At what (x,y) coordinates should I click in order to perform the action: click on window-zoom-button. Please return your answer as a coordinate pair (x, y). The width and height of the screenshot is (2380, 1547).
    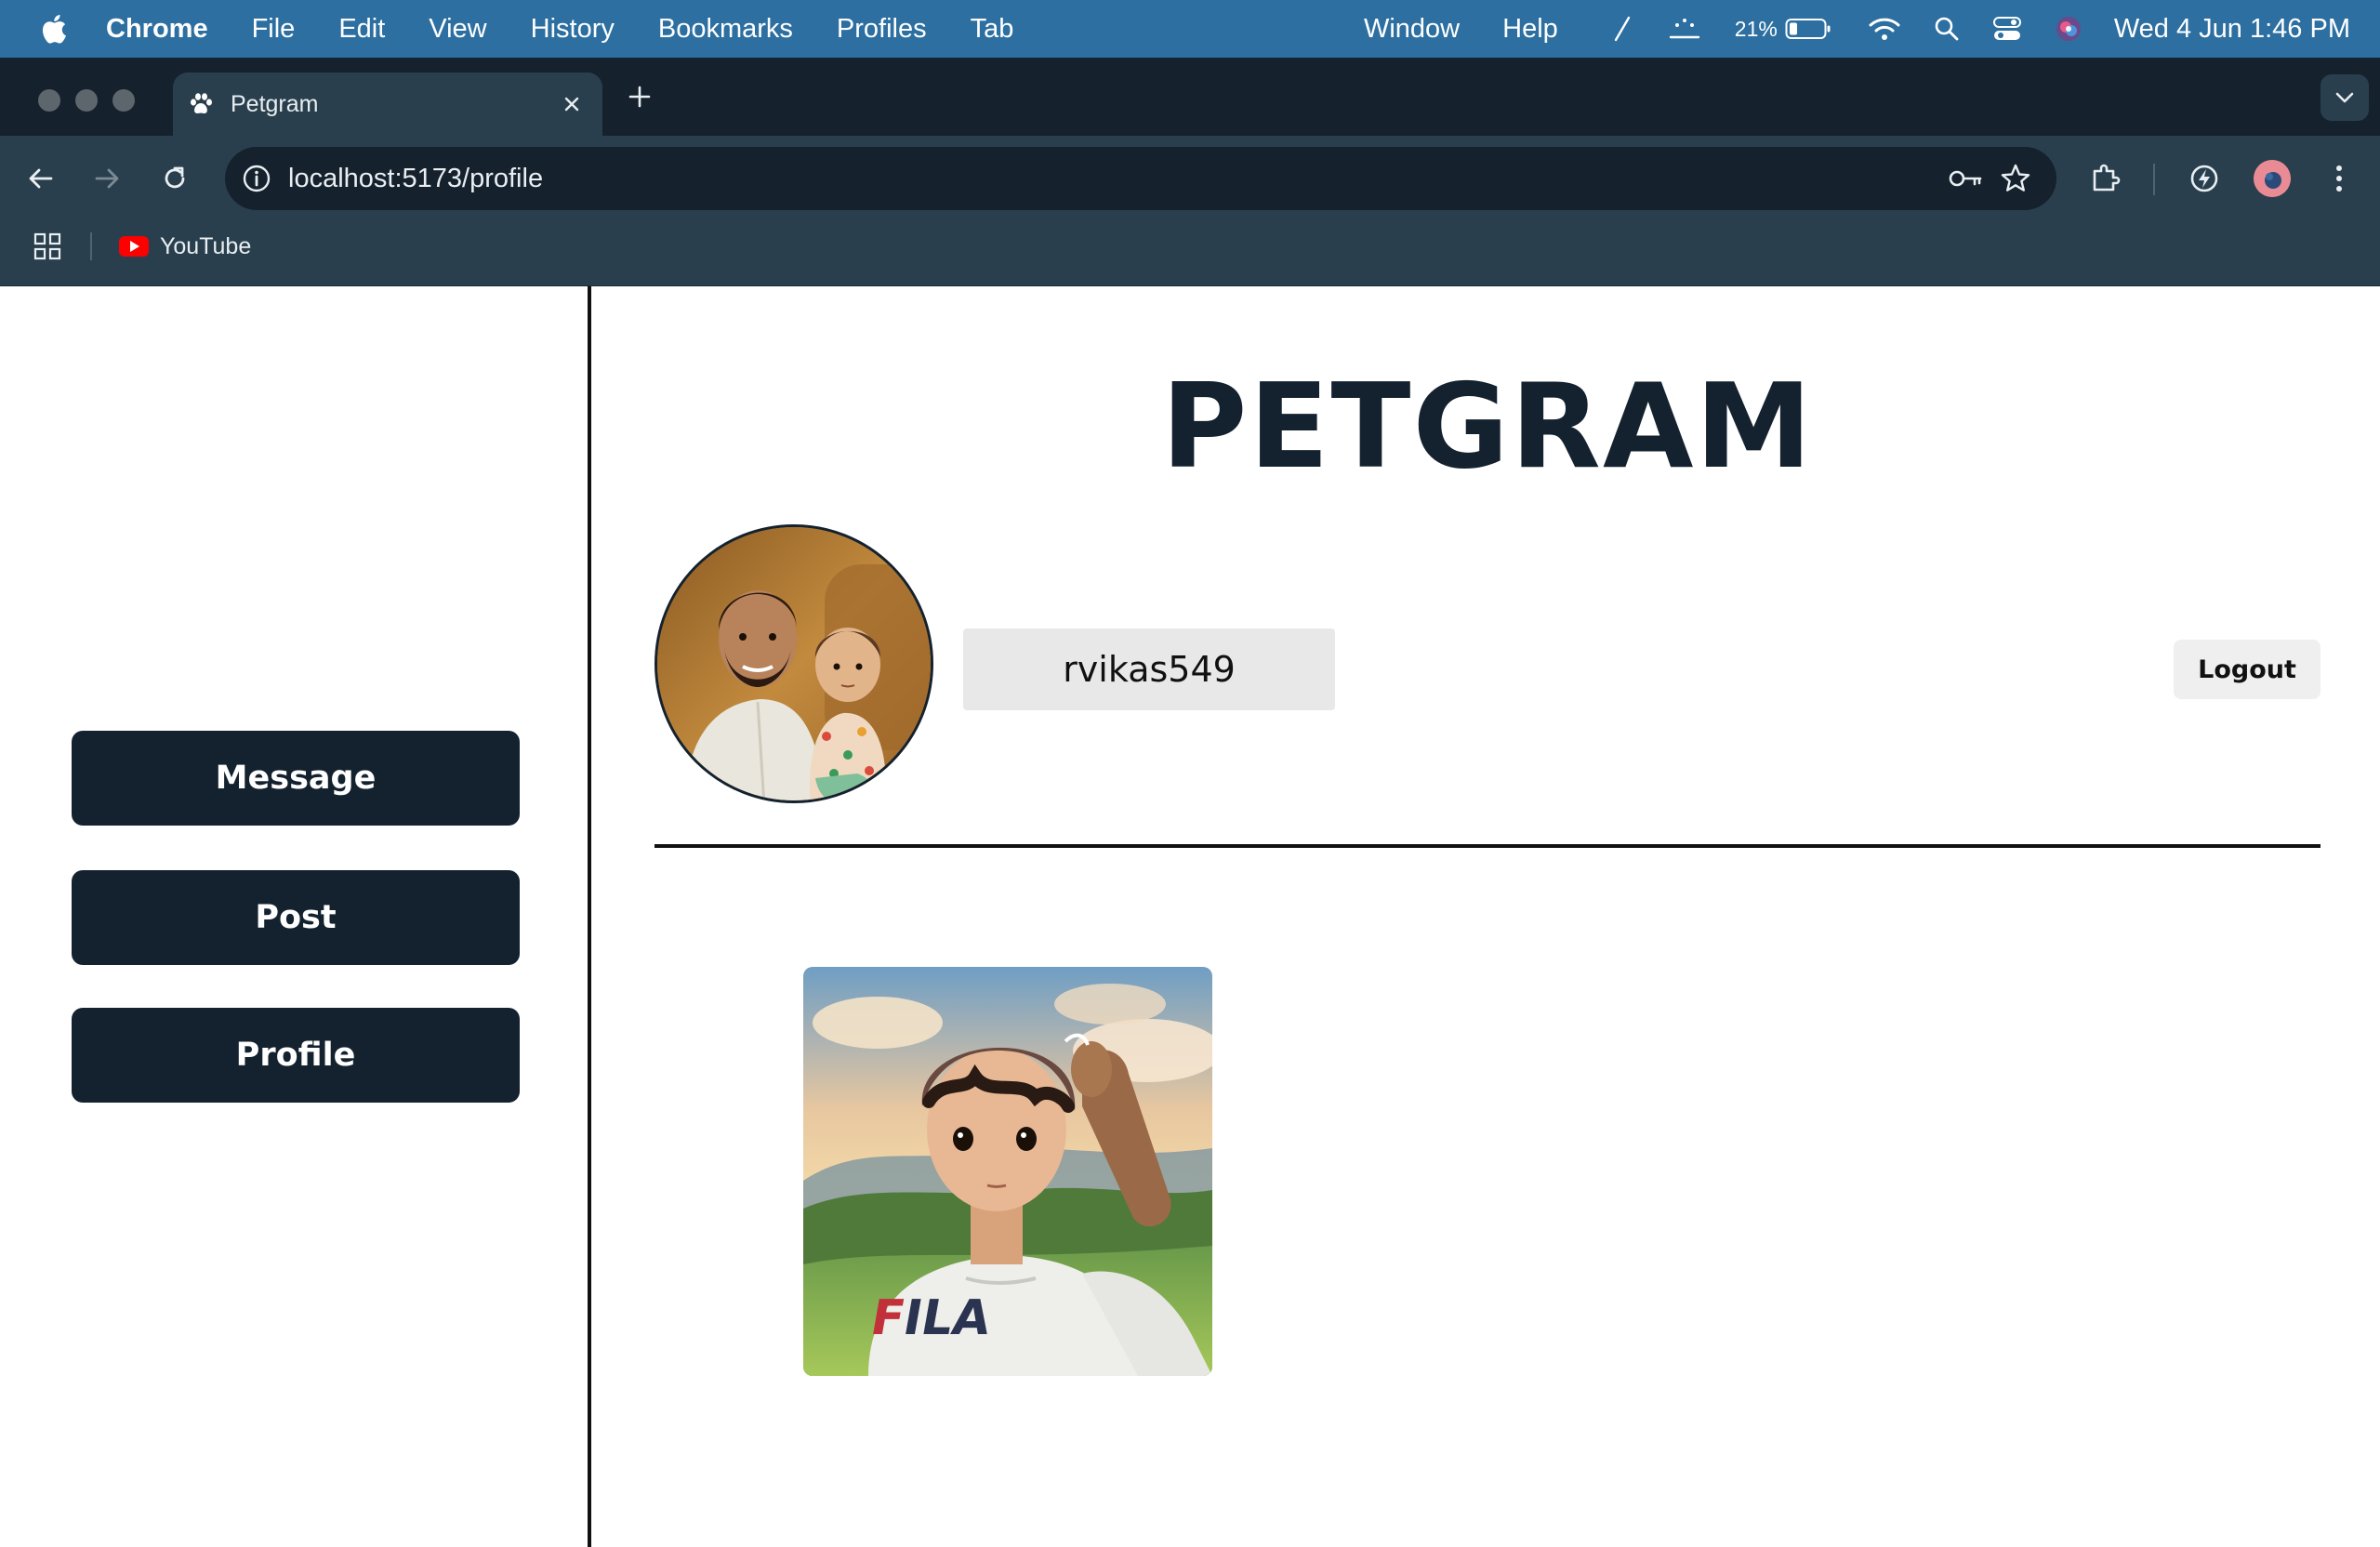
    Looking at the image, I should click on (123, 100).